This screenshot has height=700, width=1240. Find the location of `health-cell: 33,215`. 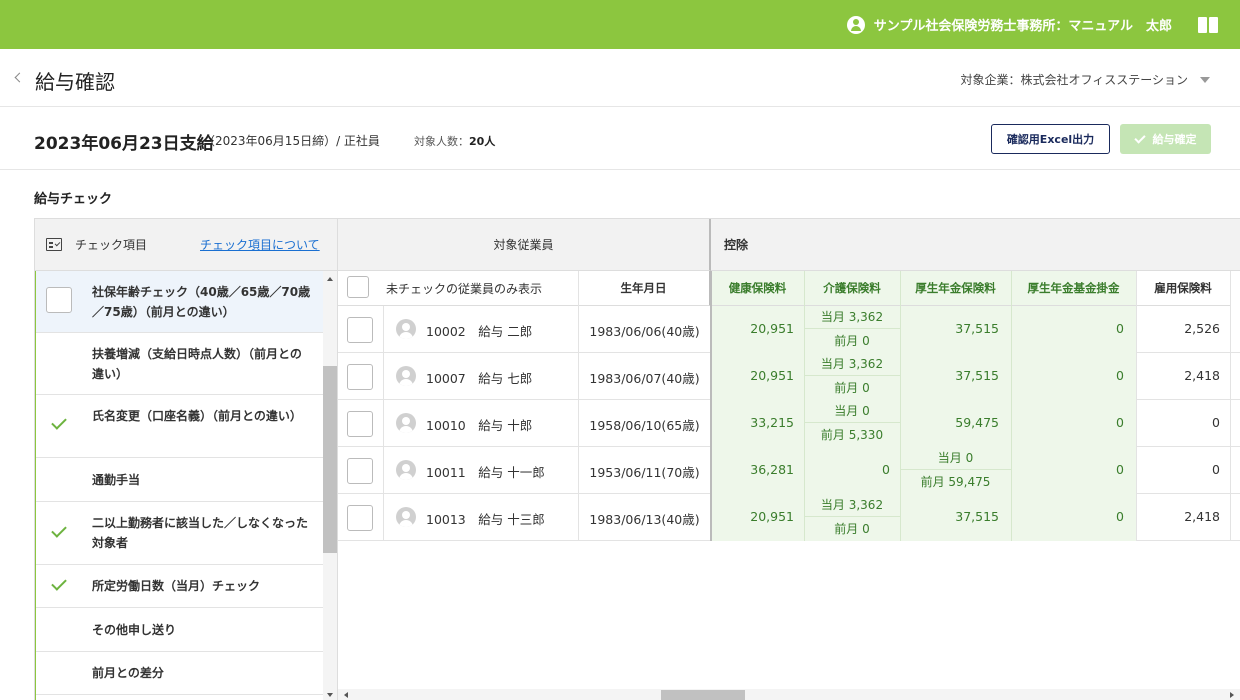

health-cell: 33,215 is located at coordinates (757, 423).